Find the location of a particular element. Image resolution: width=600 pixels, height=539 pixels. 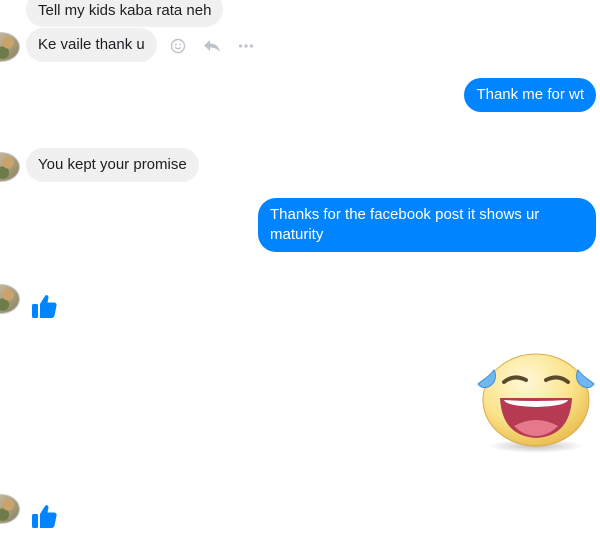

message-bubble-incoming: Ke vaile thank u is located at coordinates (91, 45).